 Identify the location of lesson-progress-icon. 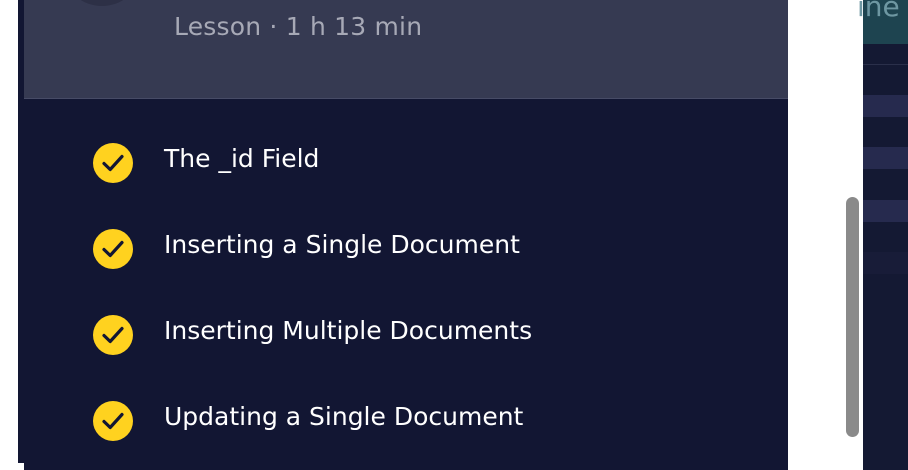
(102, 3).